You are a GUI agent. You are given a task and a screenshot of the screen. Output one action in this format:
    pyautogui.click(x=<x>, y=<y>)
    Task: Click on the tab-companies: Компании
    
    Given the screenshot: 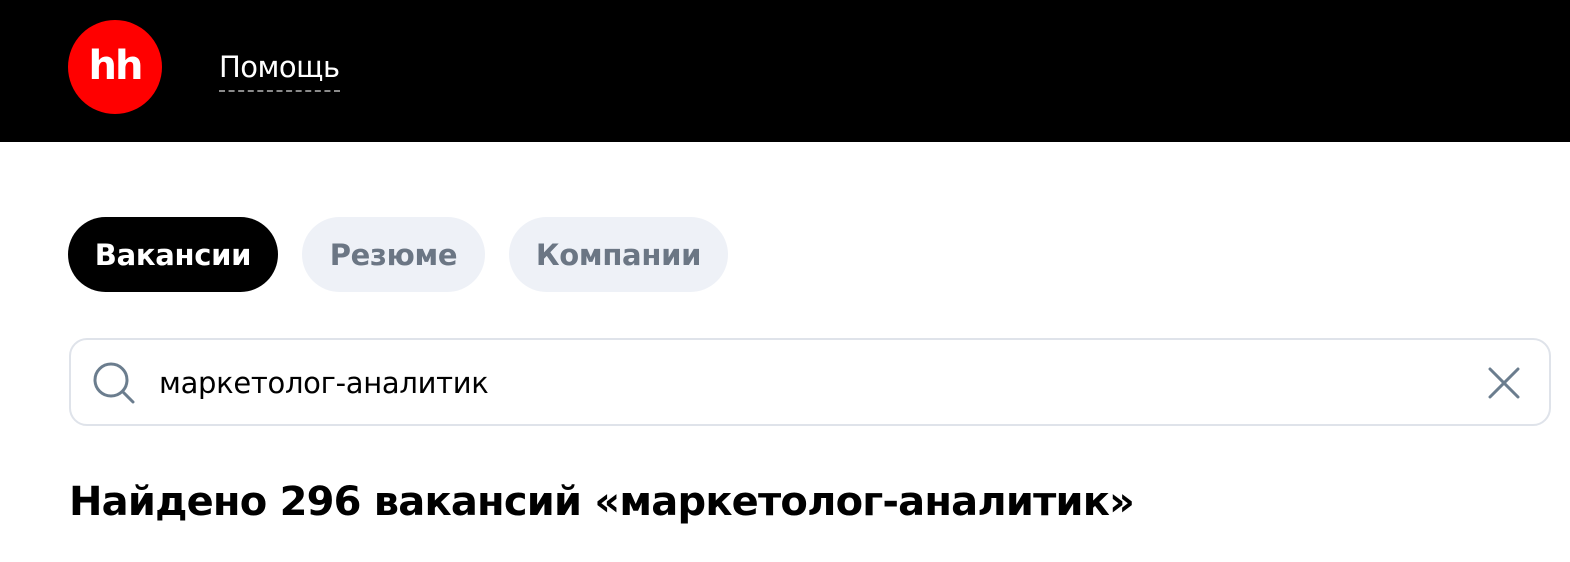 What is the action you would take?
    pyautogui.click(x=618, y=254)
    